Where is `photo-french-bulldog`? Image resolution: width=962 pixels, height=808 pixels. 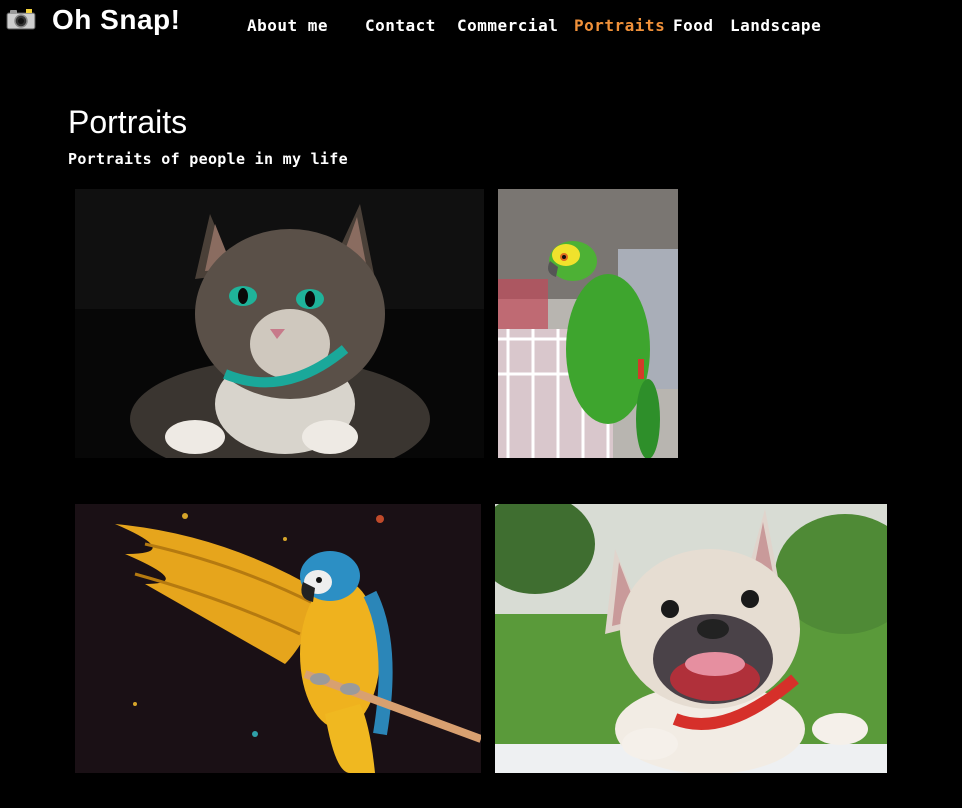
photo-french-bulldog is located at coordinates (691, 638).